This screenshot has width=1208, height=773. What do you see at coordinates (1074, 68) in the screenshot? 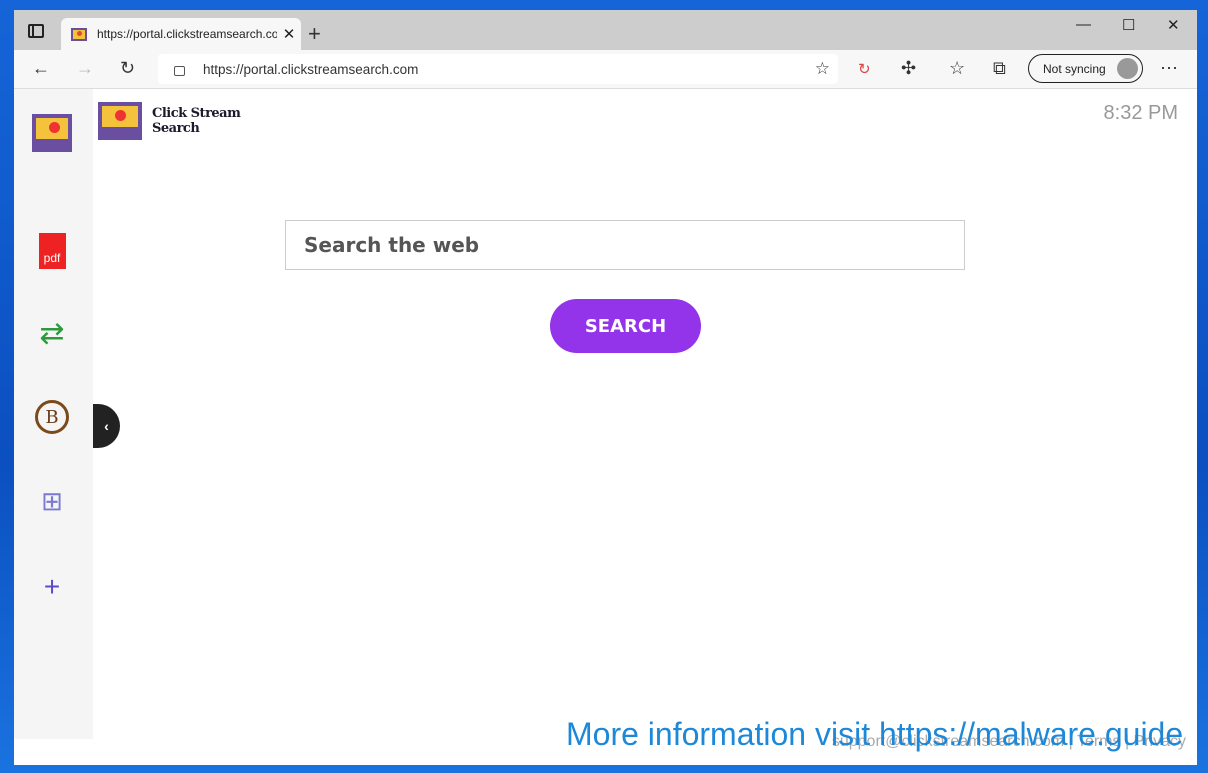
I see `sync-label: Not syncing` at bounding box center [1074, 68].